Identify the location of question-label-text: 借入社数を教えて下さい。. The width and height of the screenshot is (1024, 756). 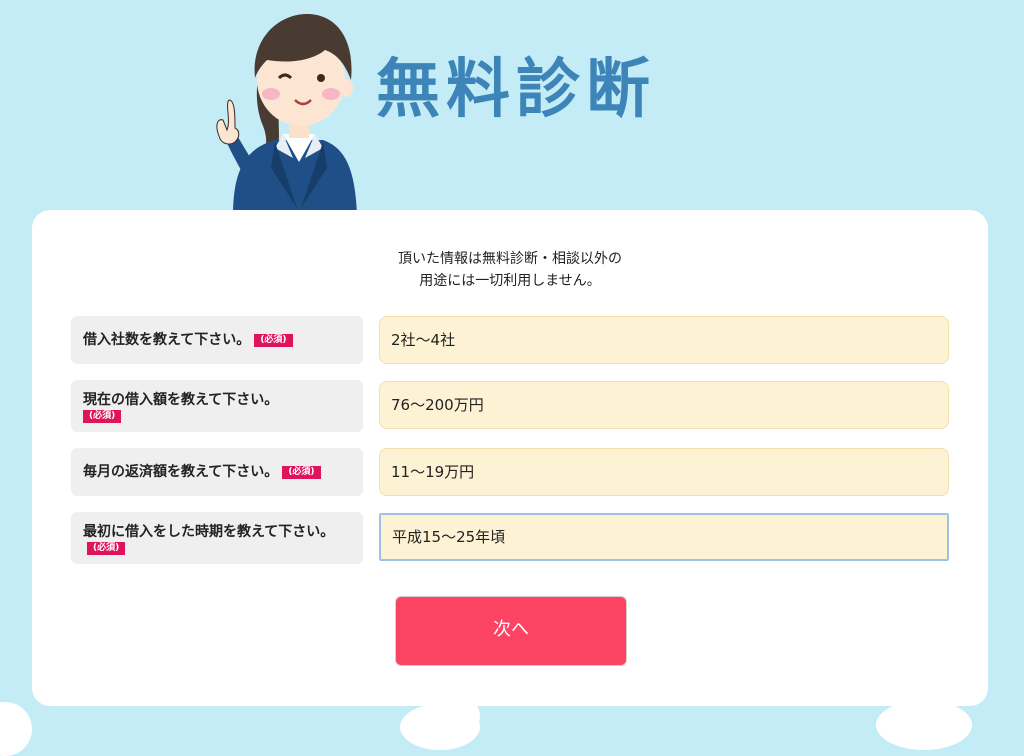
(167, 340).